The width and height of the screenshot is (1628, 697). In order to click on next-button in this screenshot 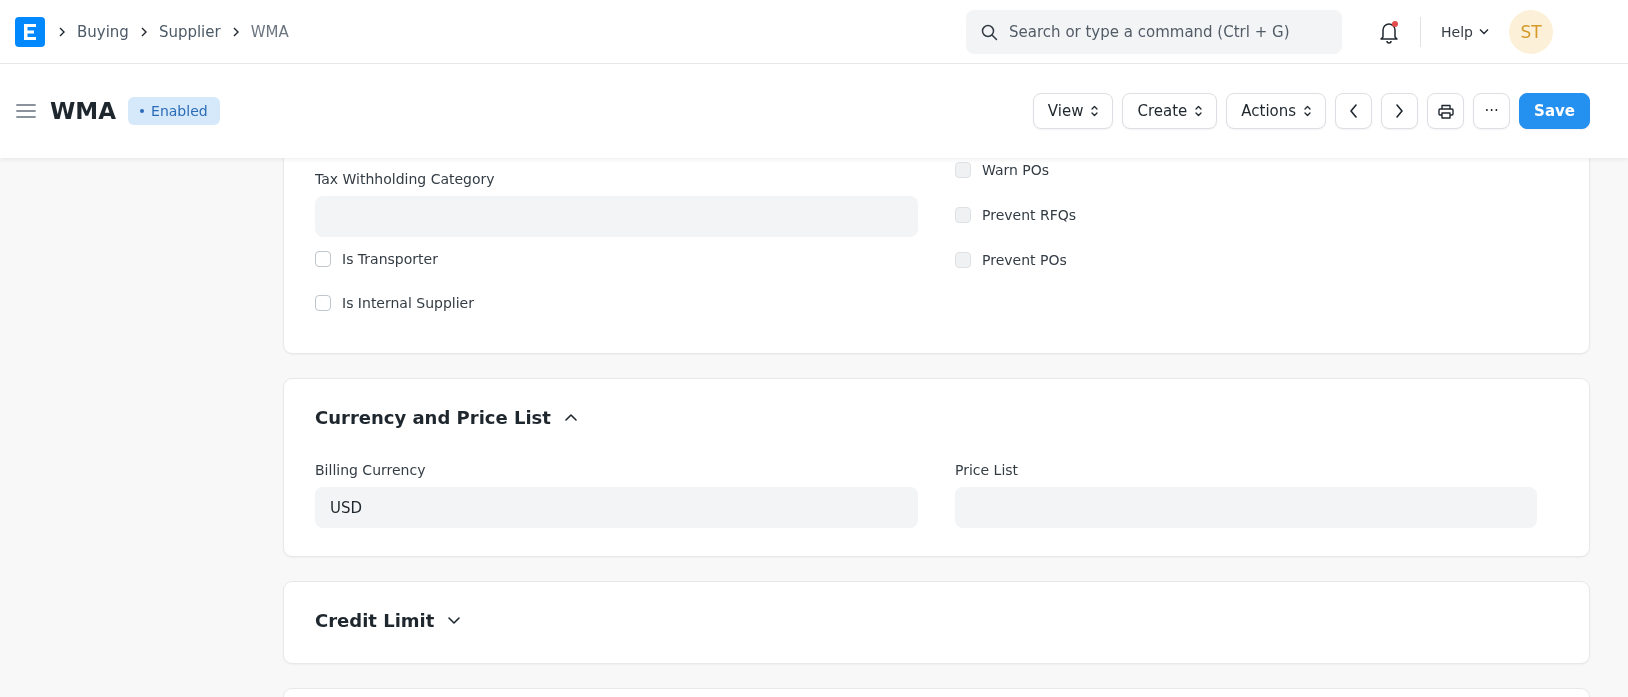, I will do `click(1400, 111)`.